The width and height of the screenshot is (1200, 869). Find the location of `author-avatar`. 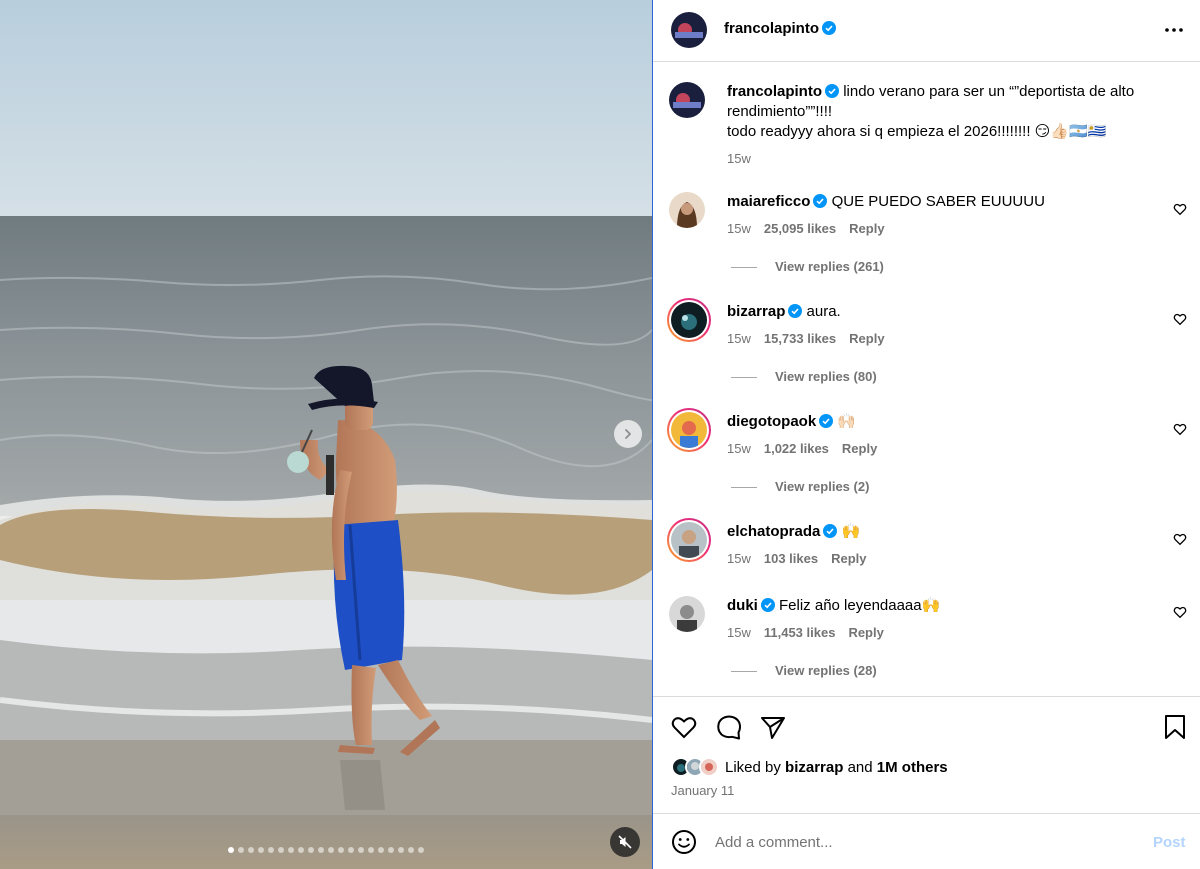

author-avatar is located at coordinates (689, 30).